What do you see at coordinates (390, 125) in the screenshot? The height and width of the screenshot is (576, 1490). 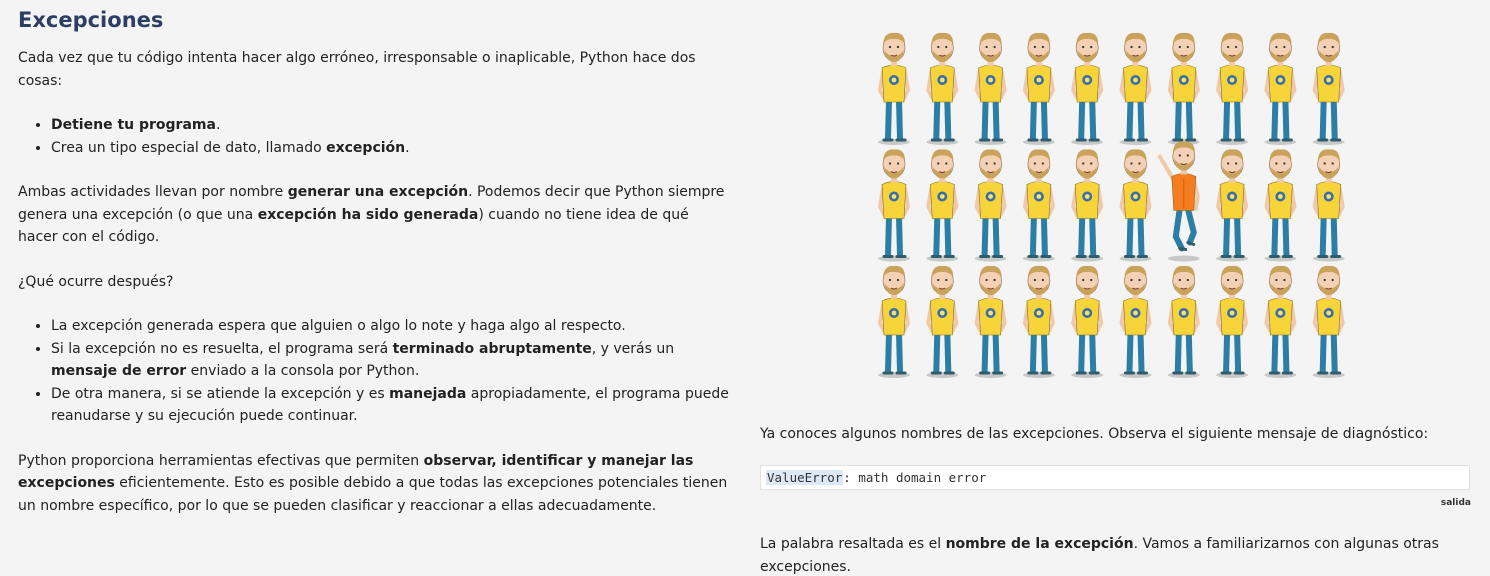 I see `list-item: Detiene tu programa.` at bounding box center [390, 125].